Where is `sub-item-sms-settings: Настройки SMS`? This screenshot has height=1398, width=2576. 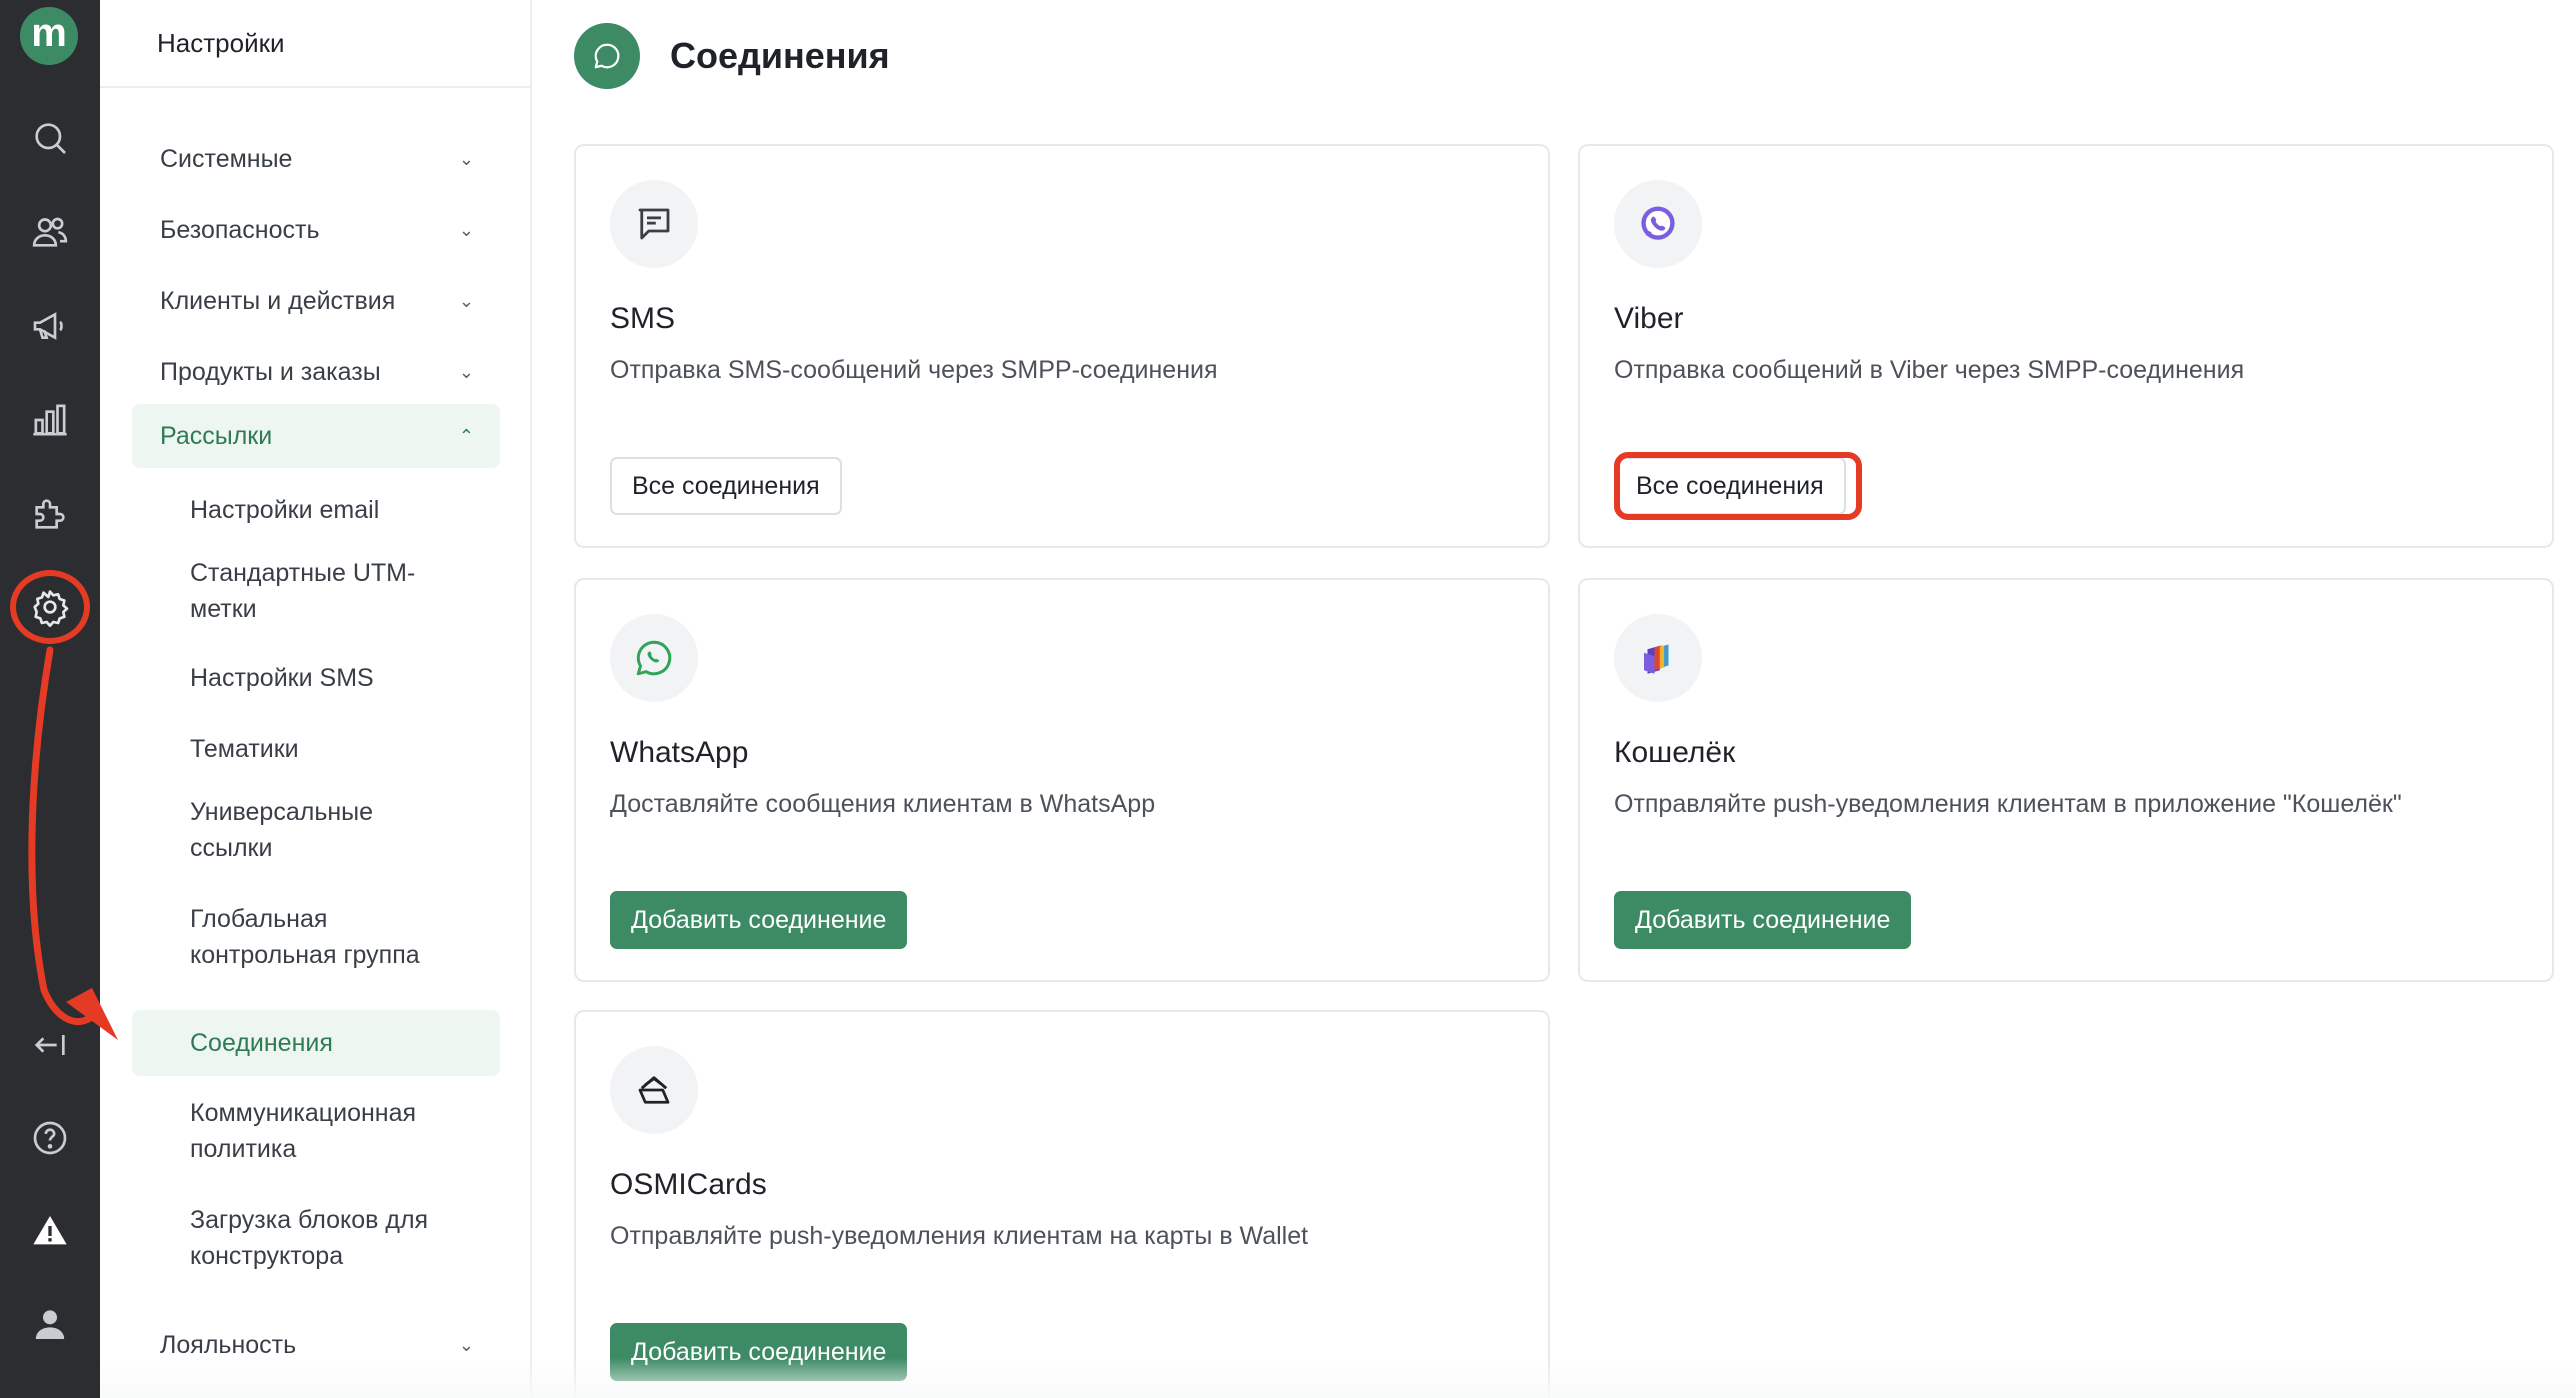
sub-item-sms-settings: Настройки SMS is located at coordinates (316, 678).